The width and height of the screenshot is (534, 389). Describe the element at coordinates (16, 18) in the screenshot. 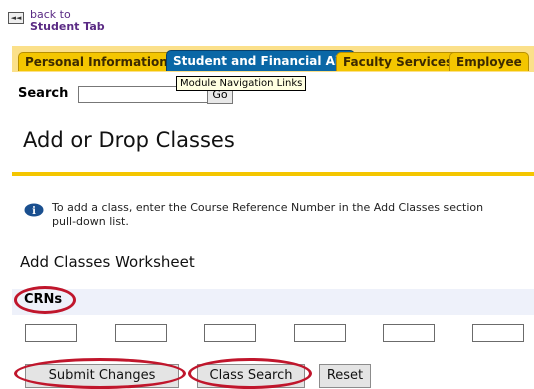

I see `back-icon: ◄◄` at that location.